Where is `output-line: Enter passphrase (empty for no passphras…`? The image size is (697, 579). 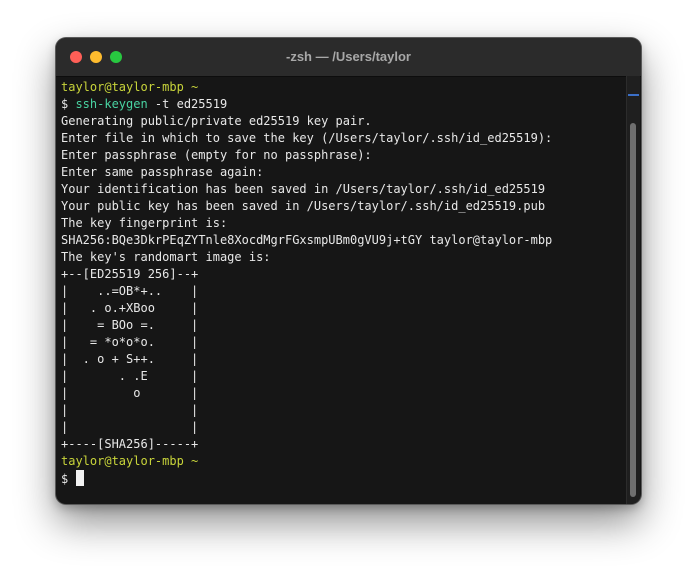
output-line: Enter passphrase (empty for no passphras… is located at coordinates (216, 155).